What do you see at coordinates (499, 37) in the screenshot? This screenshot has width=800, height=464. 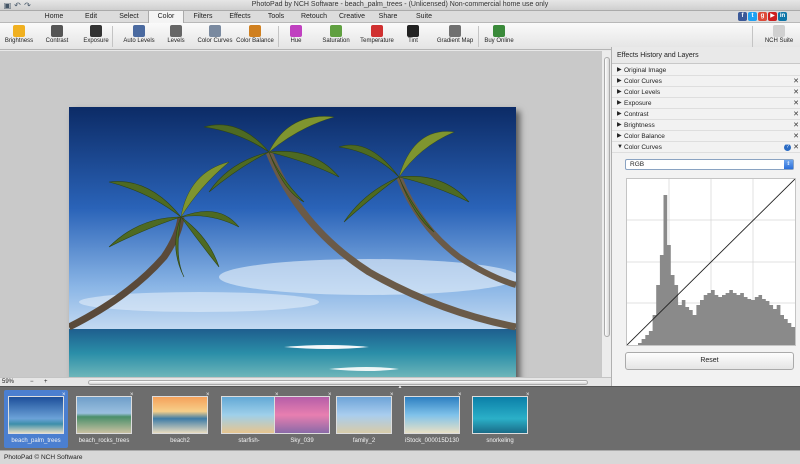 I see `buy-online-button: Buy Online` at bounding box center [499, 37].